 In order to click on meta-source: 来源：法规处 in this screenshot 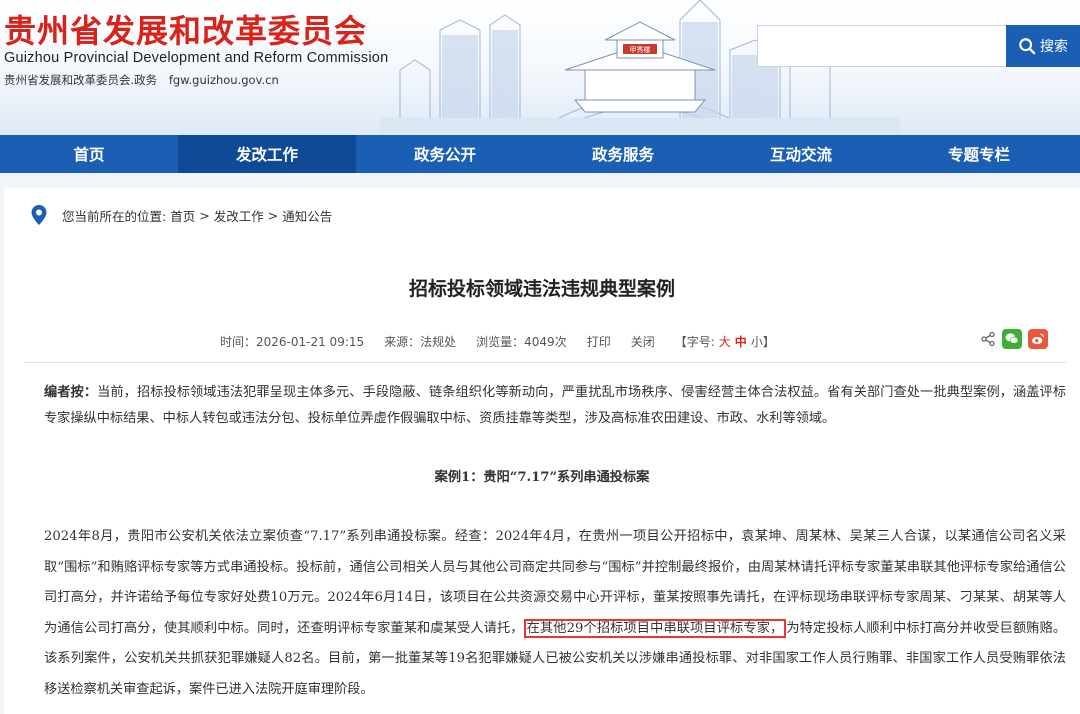, I will do `click(420, 342)`.